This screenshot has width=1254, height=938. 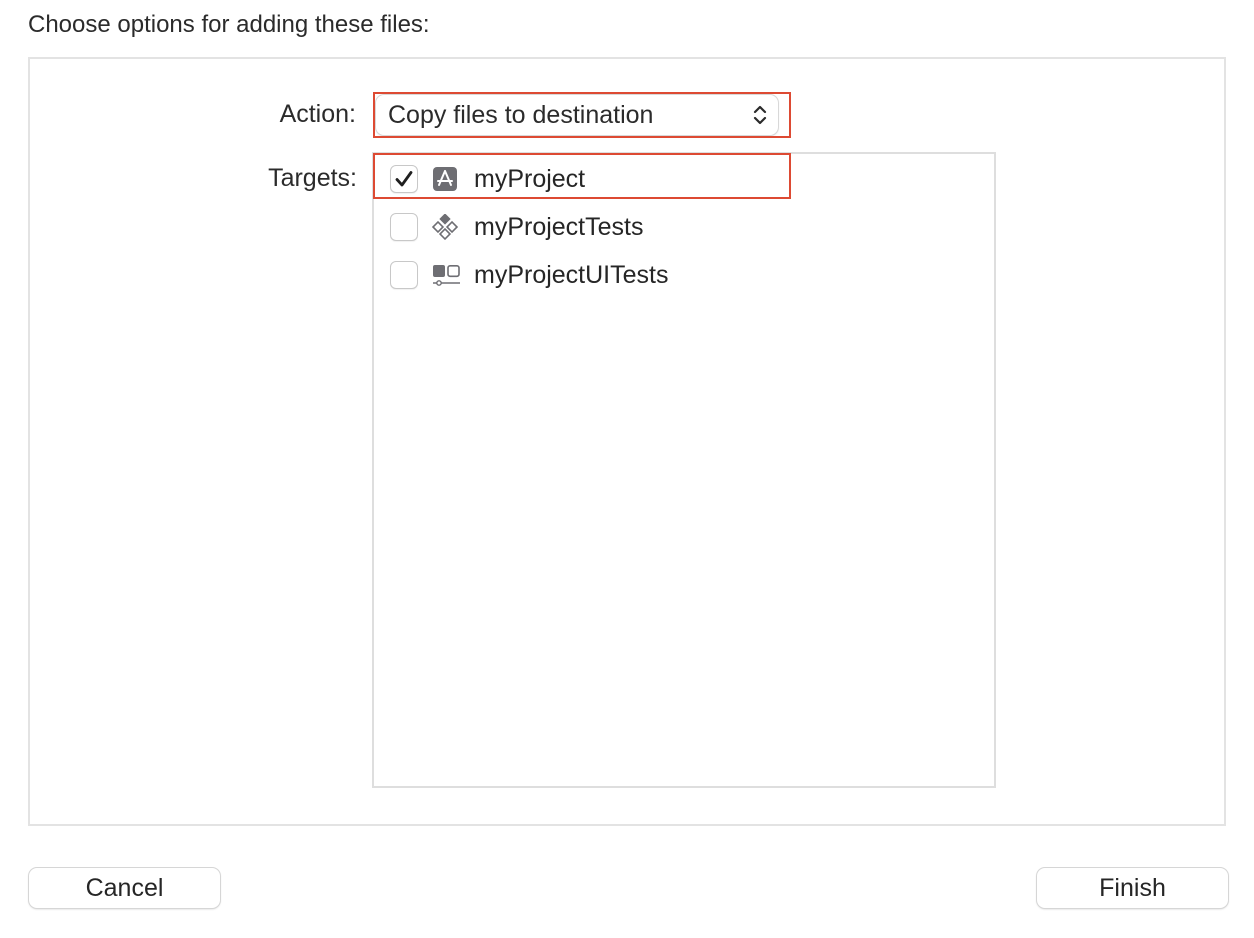 I want to click on target-row-myprojectuitests: myProjectUITests, so click(x=668, y=275).